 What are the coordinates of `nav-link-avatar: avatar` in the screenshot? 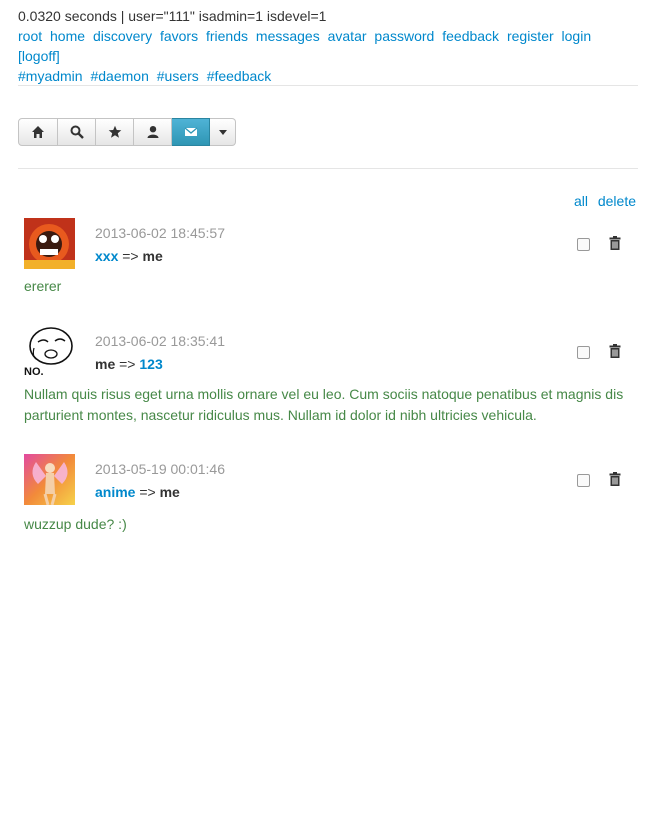 It's located at (347, 36).